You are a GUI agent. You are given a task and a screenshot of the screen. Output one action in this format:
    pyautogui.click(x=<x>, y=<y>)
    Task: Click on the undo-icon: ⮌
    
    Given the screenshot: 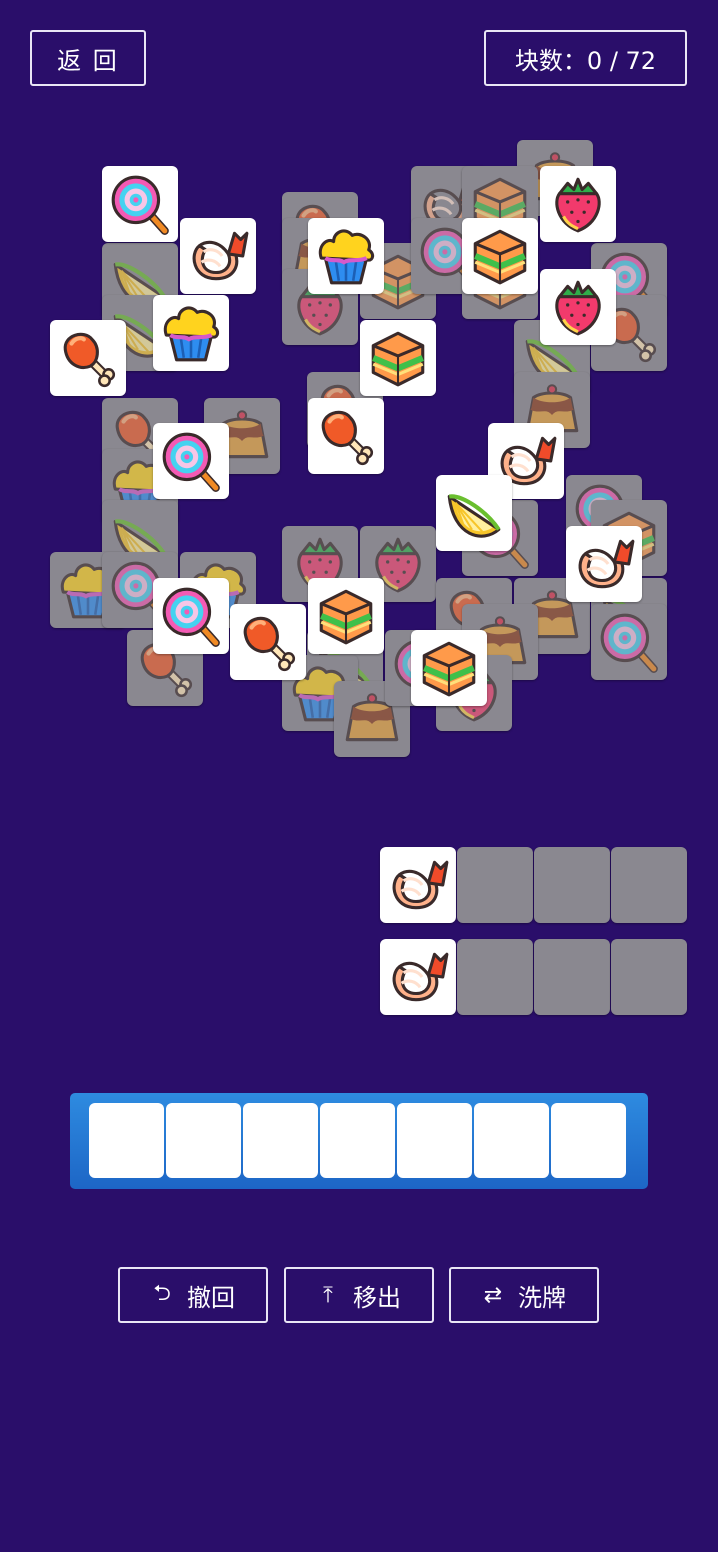 What is the action you would take?
    pyautogui.click(x=162, y=1293)
    